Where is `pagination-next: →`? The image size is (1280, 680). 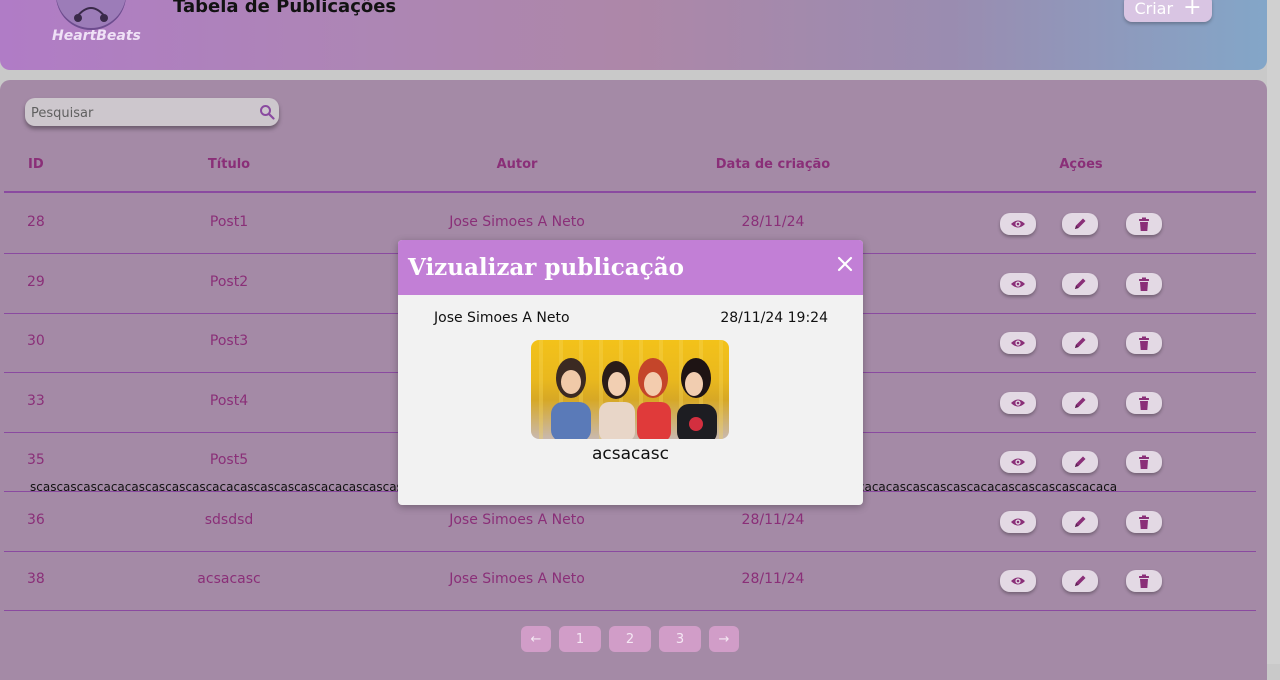
pagination-next: → is located at coordinates (724, 639).